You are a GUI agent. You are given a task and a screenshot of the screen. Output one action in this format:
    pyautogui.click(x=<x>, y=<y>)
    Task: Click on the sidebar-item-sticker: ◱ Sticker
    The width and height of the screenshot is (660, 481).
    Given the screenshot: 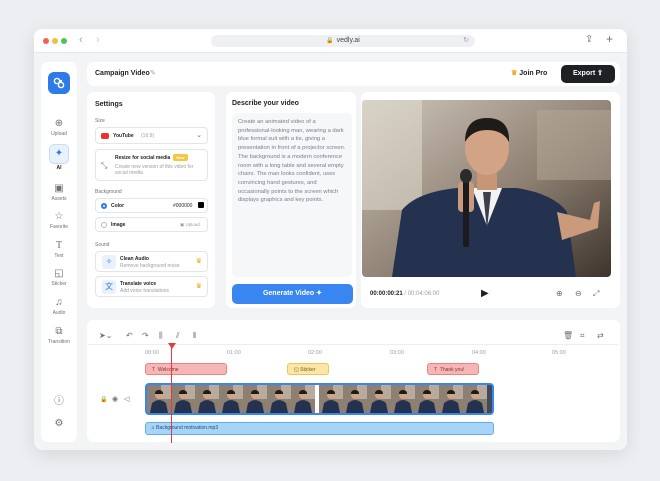 What is the action you would take?
    pyautogui.click(x=59, y=277)
    